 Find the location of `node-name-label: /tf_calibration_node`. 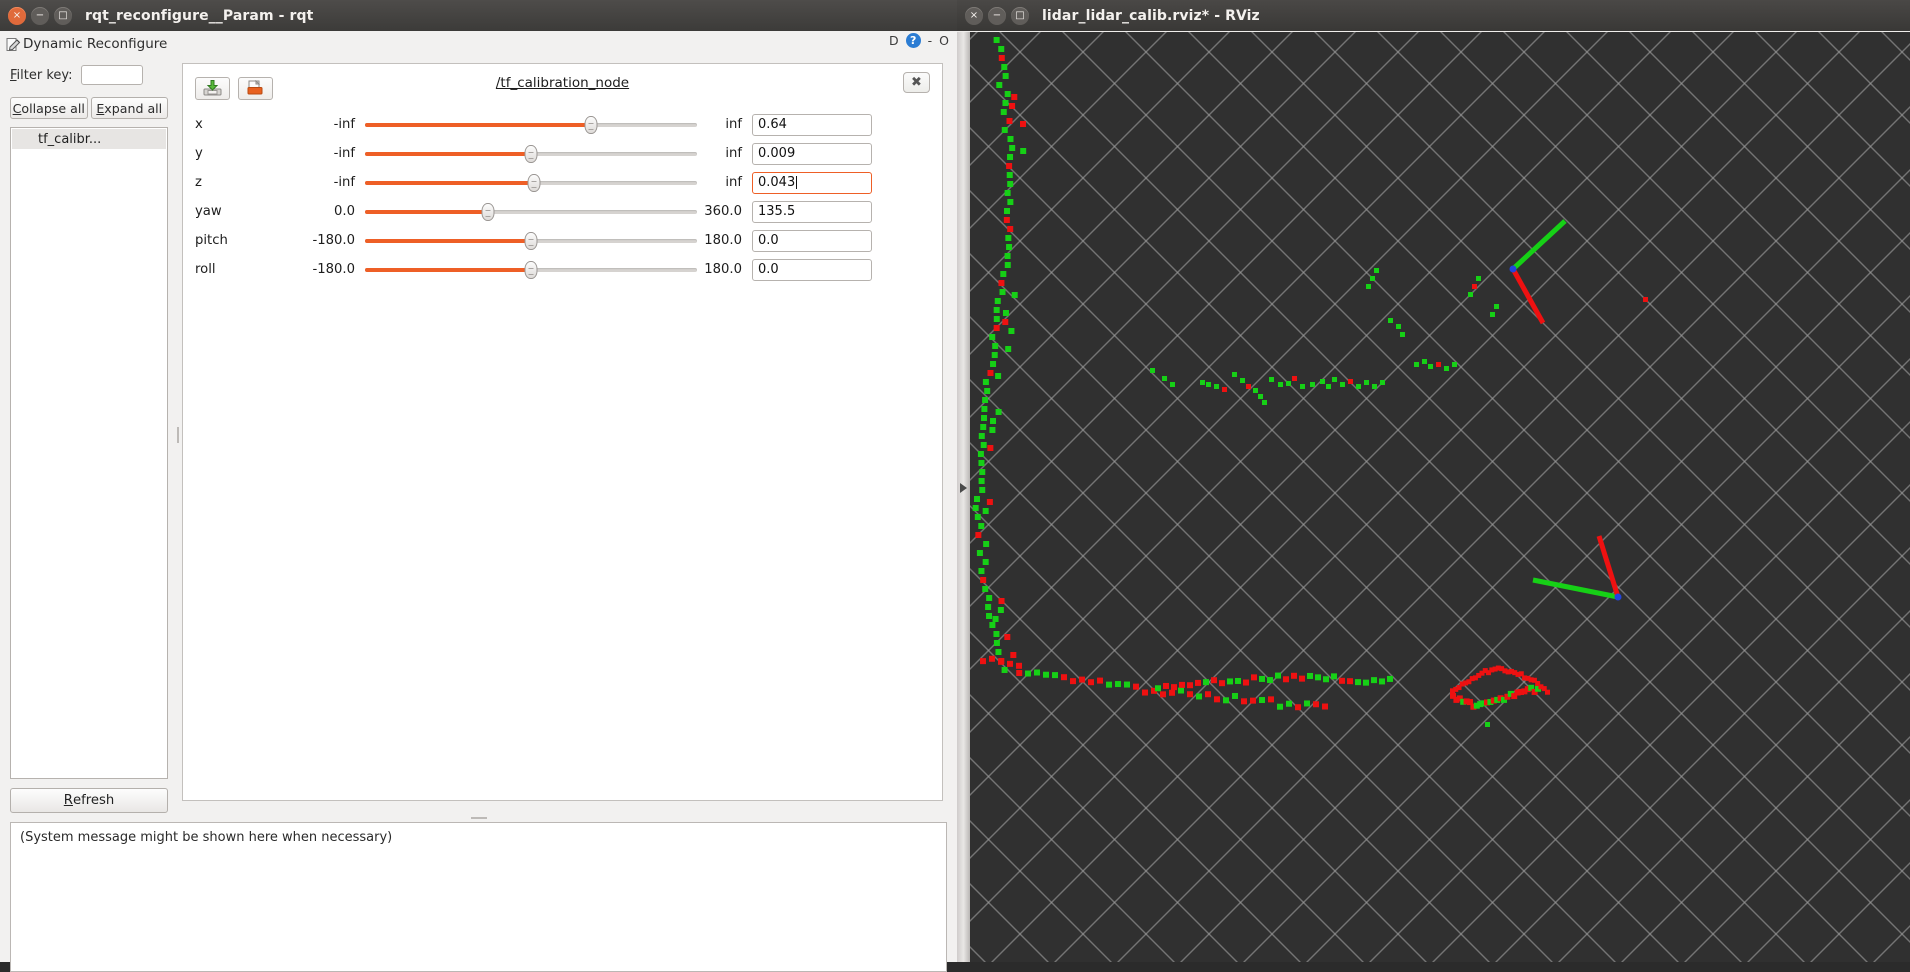

node-name-label: /tf_calibration_node is located at coordinates (562, 83).